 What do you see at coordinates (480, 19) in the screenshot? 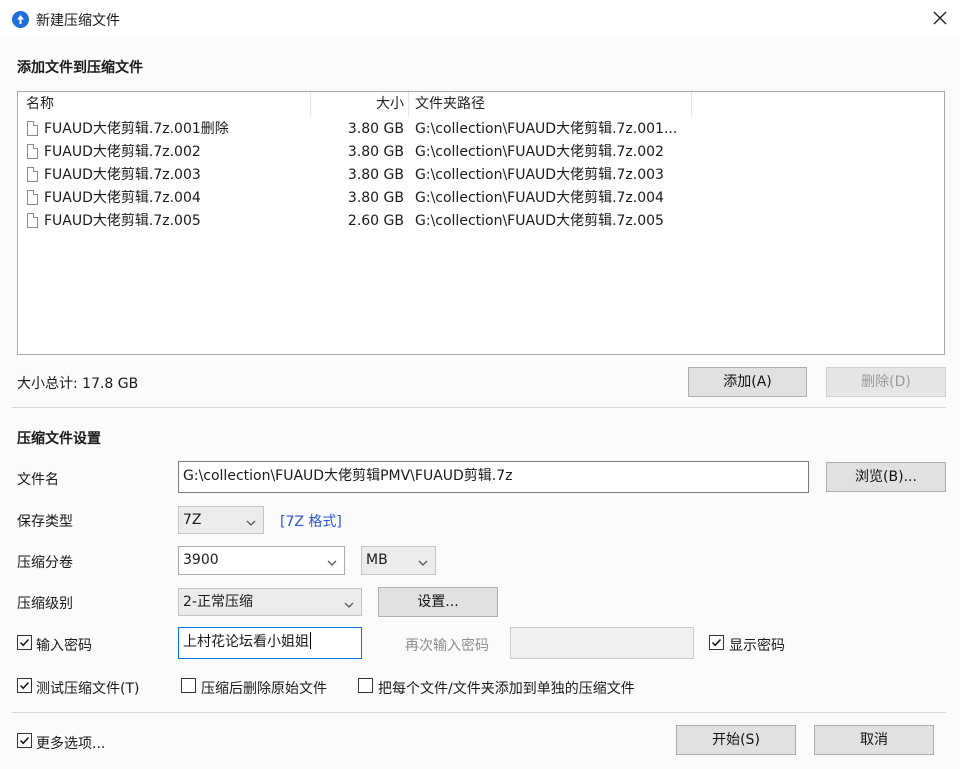
I see `title-bar: 新建压缩文件` at bounding box center [480, 19].